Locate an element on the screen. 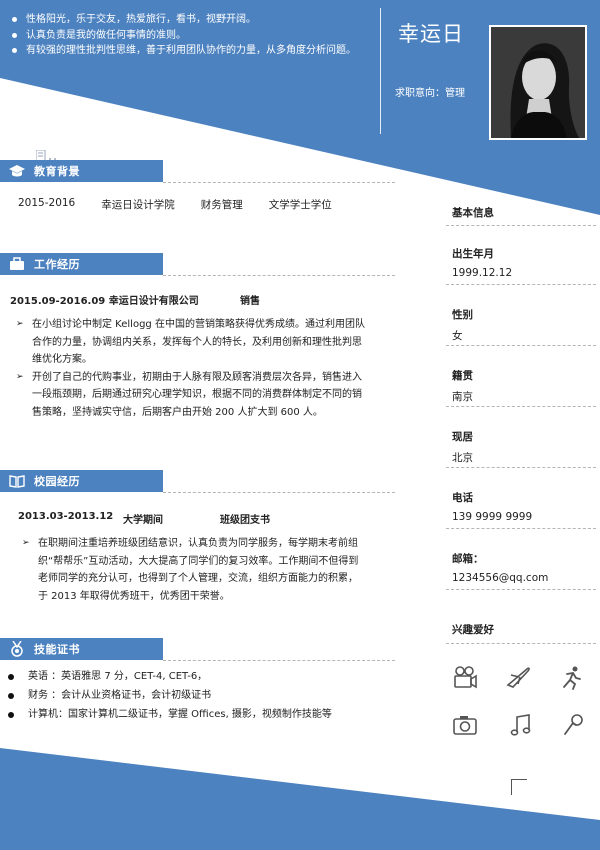 This screenshot has width=600, height=850. section-skills-header: 技能证书 is located at coordinates (81, 649).